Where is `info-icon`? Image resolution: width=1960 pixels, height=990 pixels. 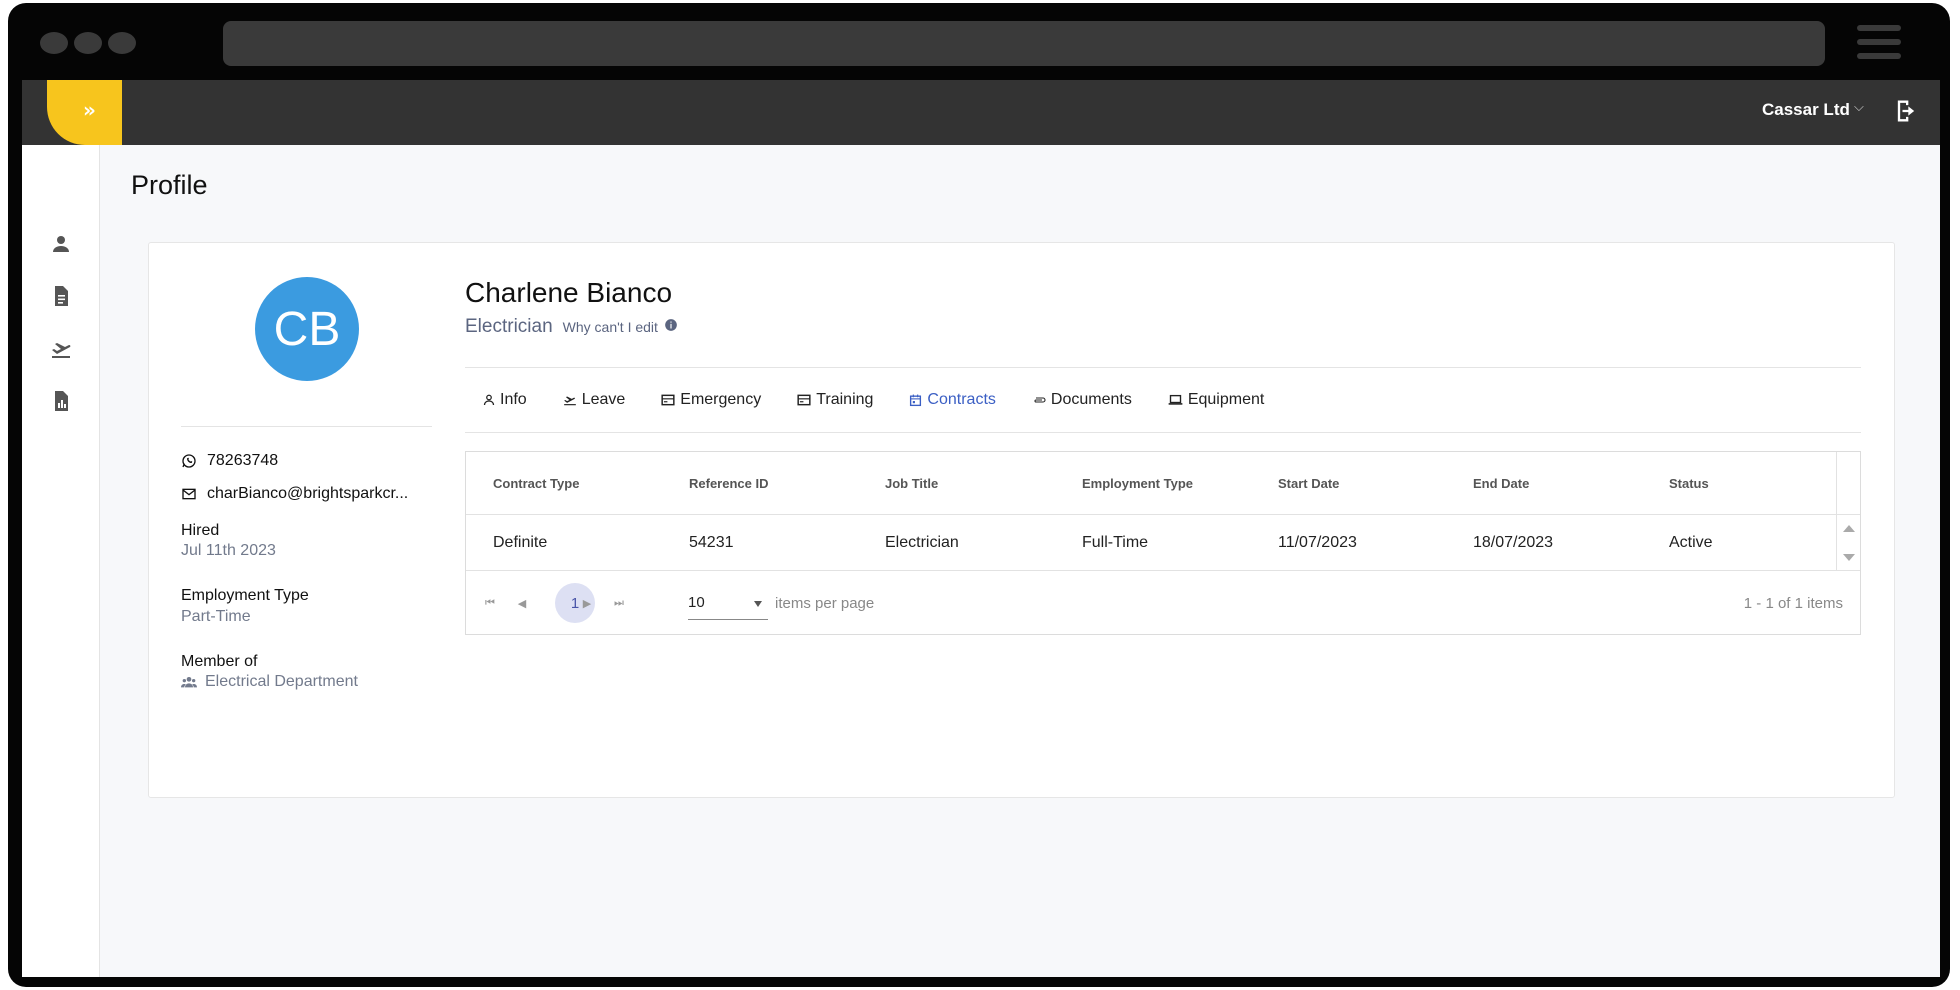 info-icon is located at coordinates (671, 325).